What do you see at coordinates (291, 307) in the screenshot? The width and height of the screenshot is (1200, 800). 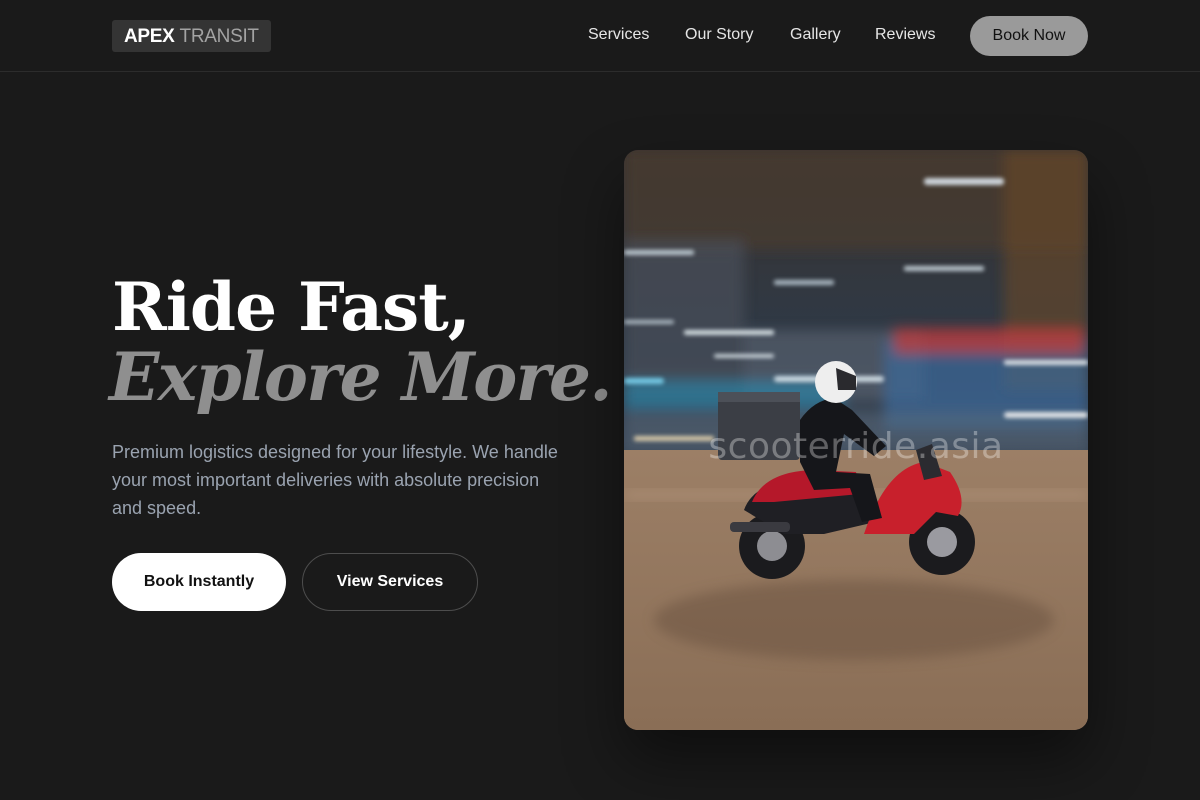 I see `hero-title-line-1: Ride Fast,` at bounding box center [291, 307].